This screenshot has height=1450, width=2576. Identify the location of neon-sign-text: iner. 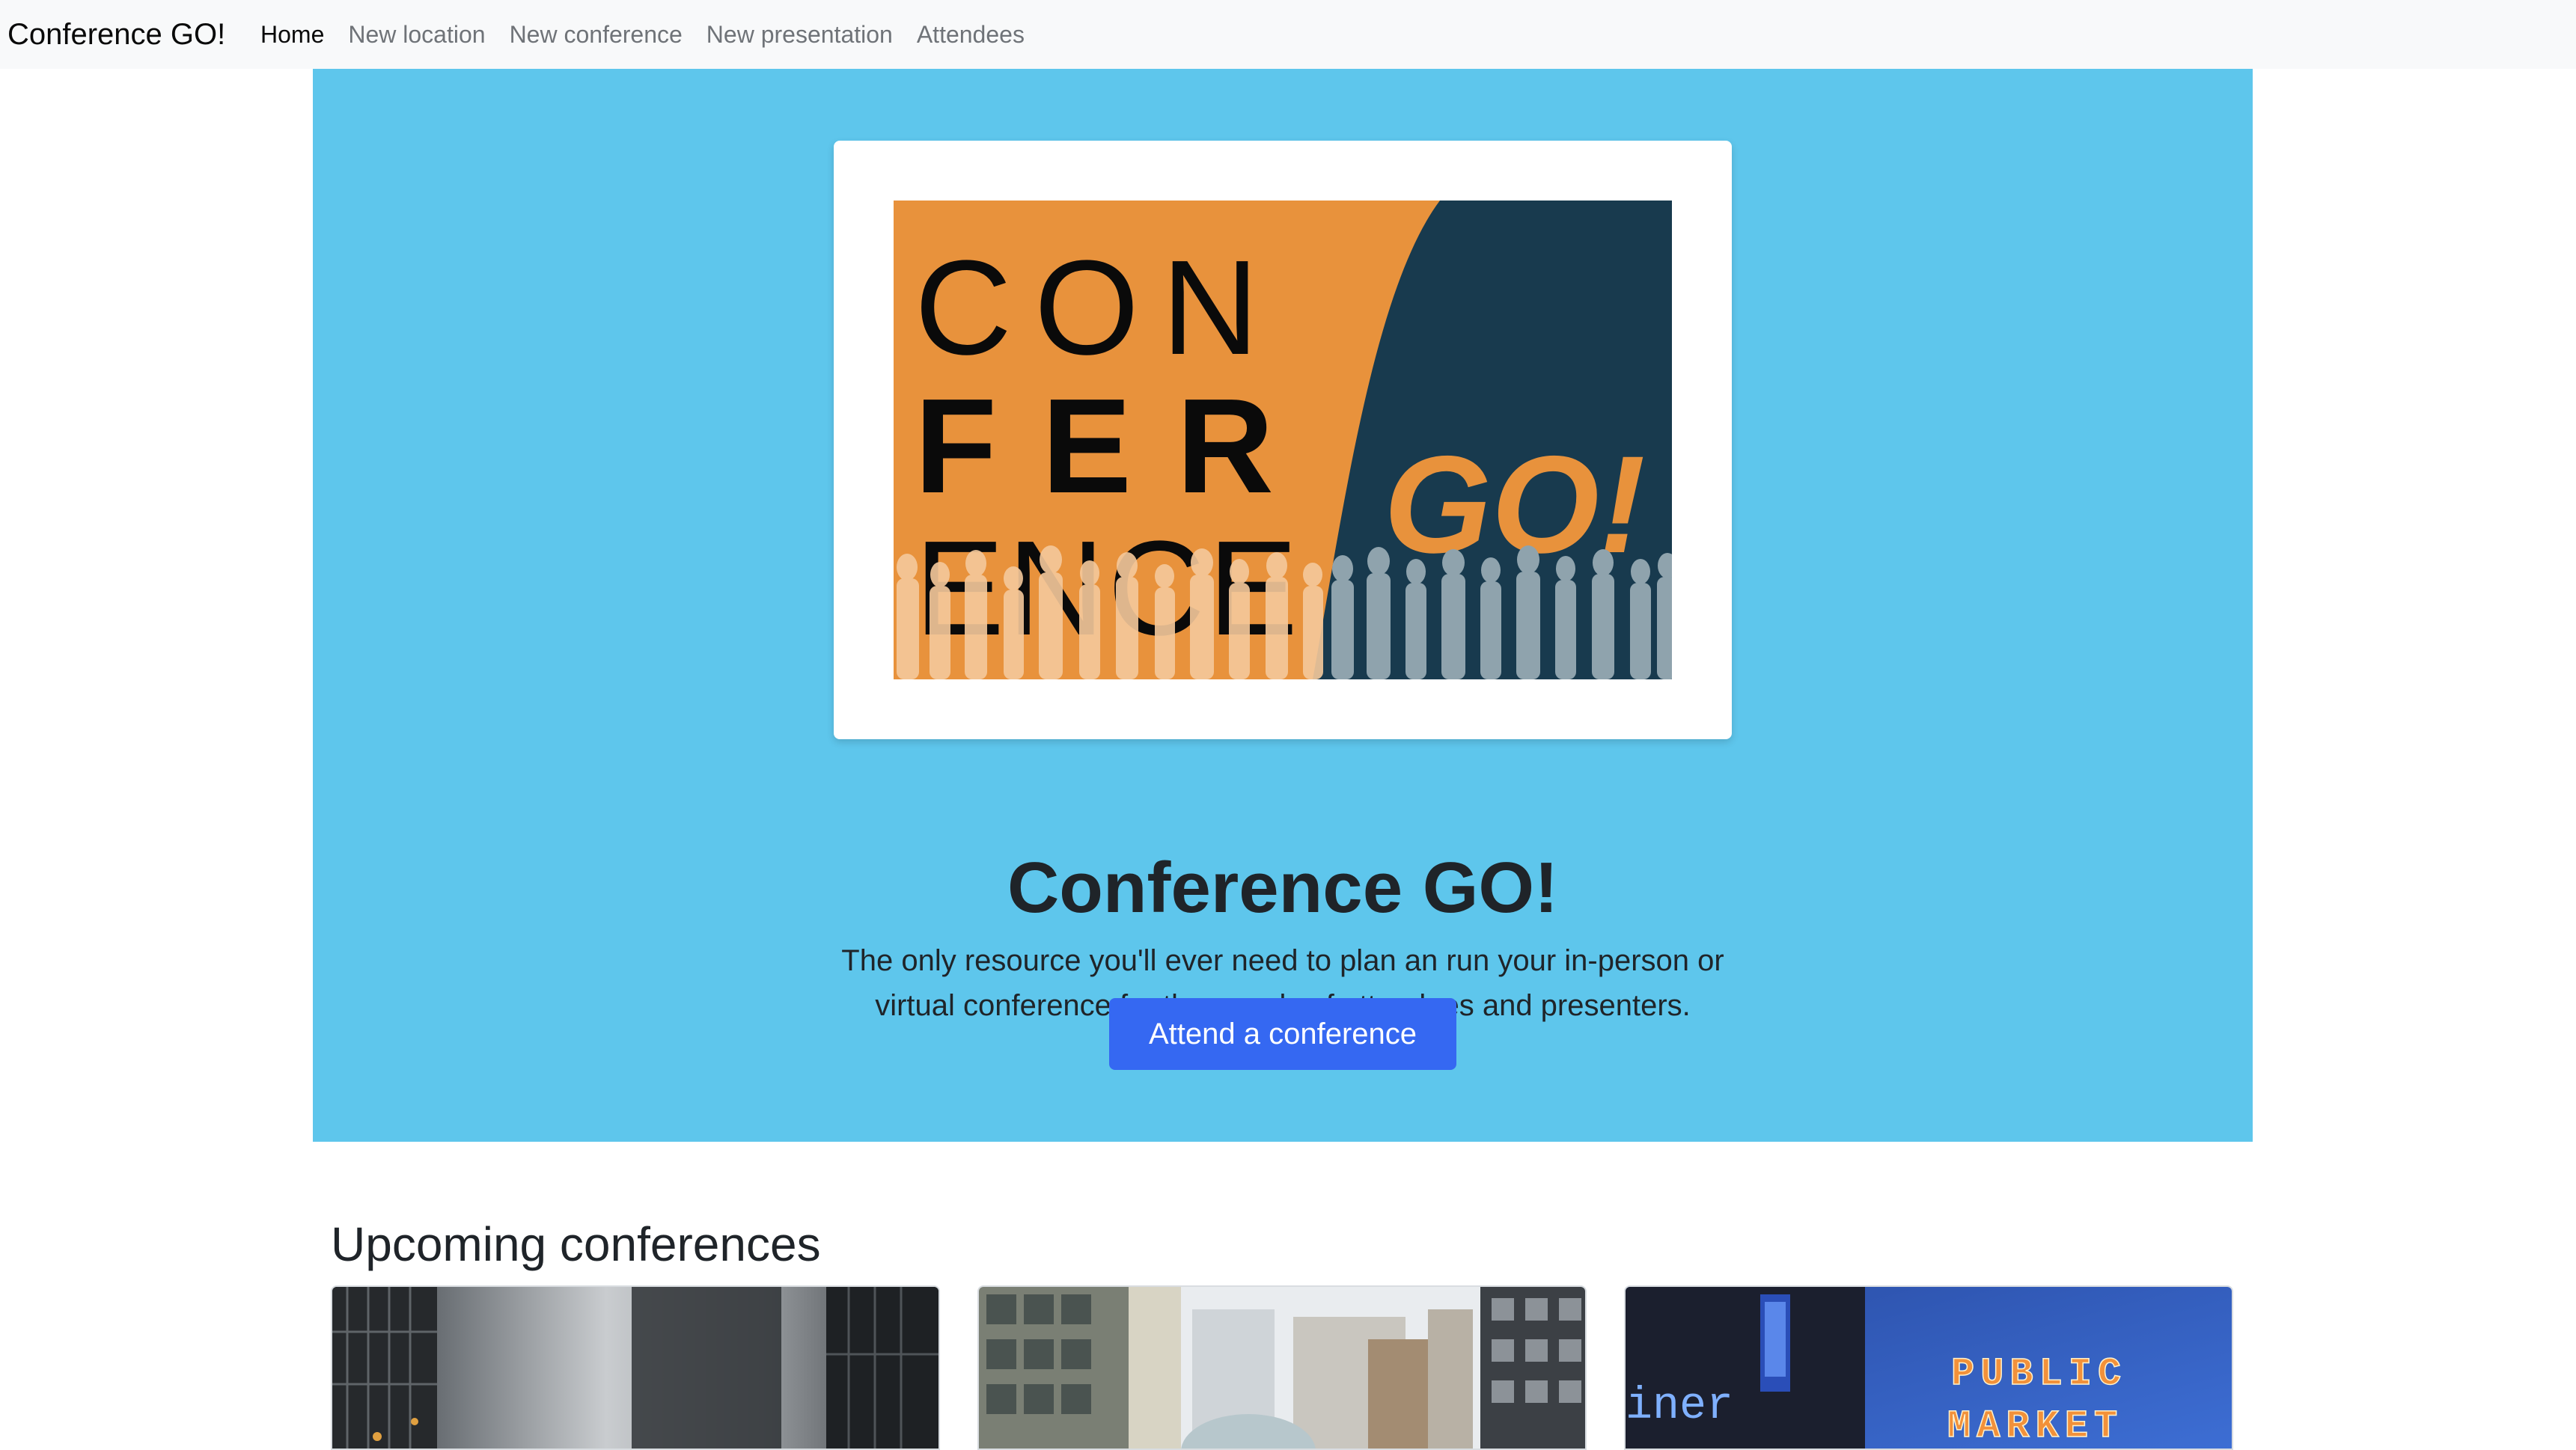
(1679, 1406).